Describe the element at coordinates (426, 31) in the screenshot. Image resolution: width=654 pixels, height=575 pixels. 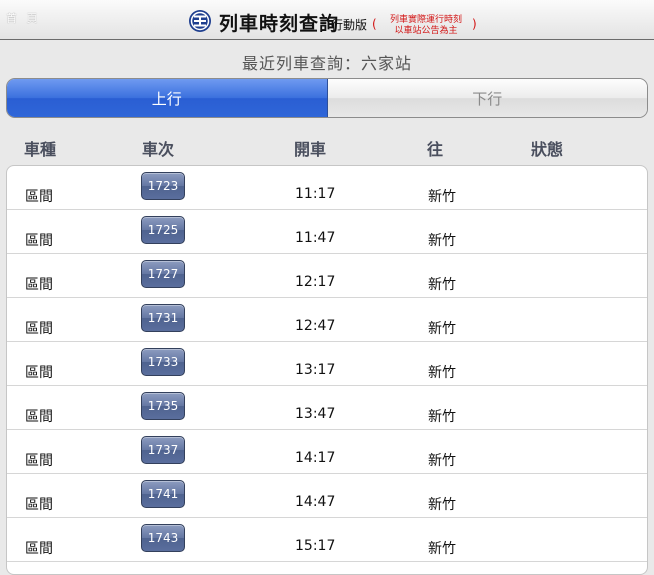
I see `notice-line-2: 以車站公告為主` at that location.